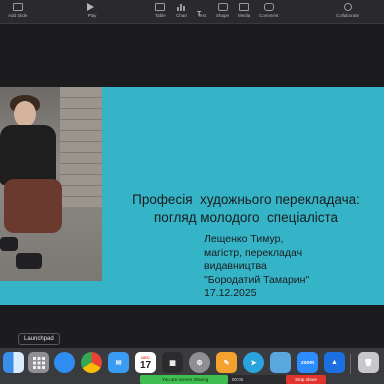 The image size is (384, 384). Describe the element at coordinates (347, 7) in the screenshot. I see `collaborate-icon` at that location.